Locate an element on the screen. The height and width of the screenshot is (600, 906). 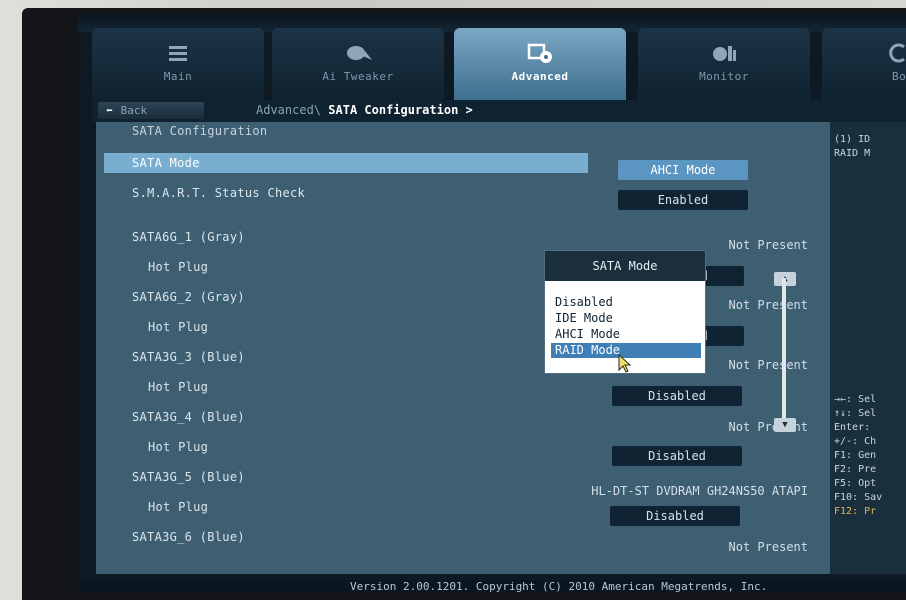
option-disabled: Disabled is located at coordinates (626, 302).